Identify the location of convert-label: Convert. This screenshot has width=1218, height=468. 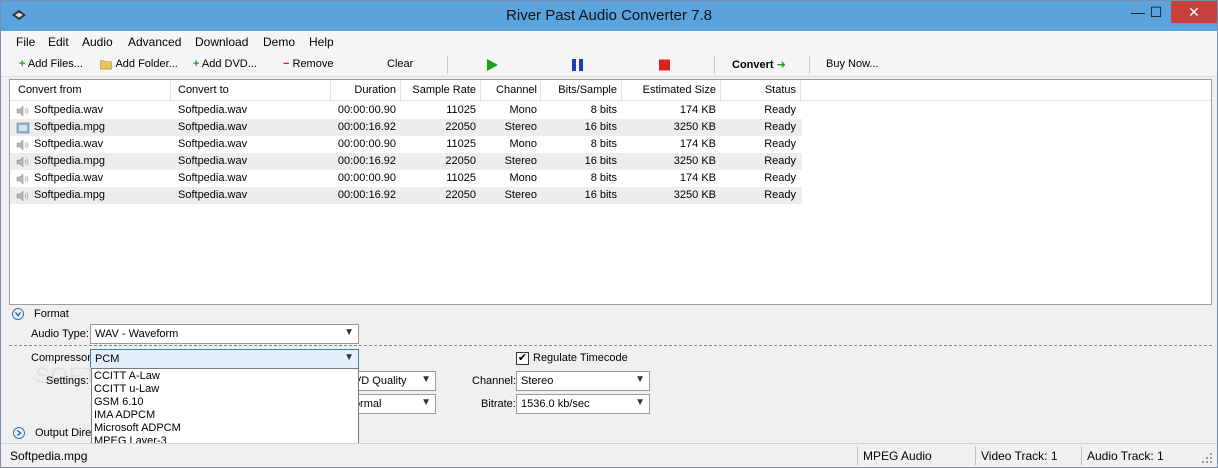
(753, 65).